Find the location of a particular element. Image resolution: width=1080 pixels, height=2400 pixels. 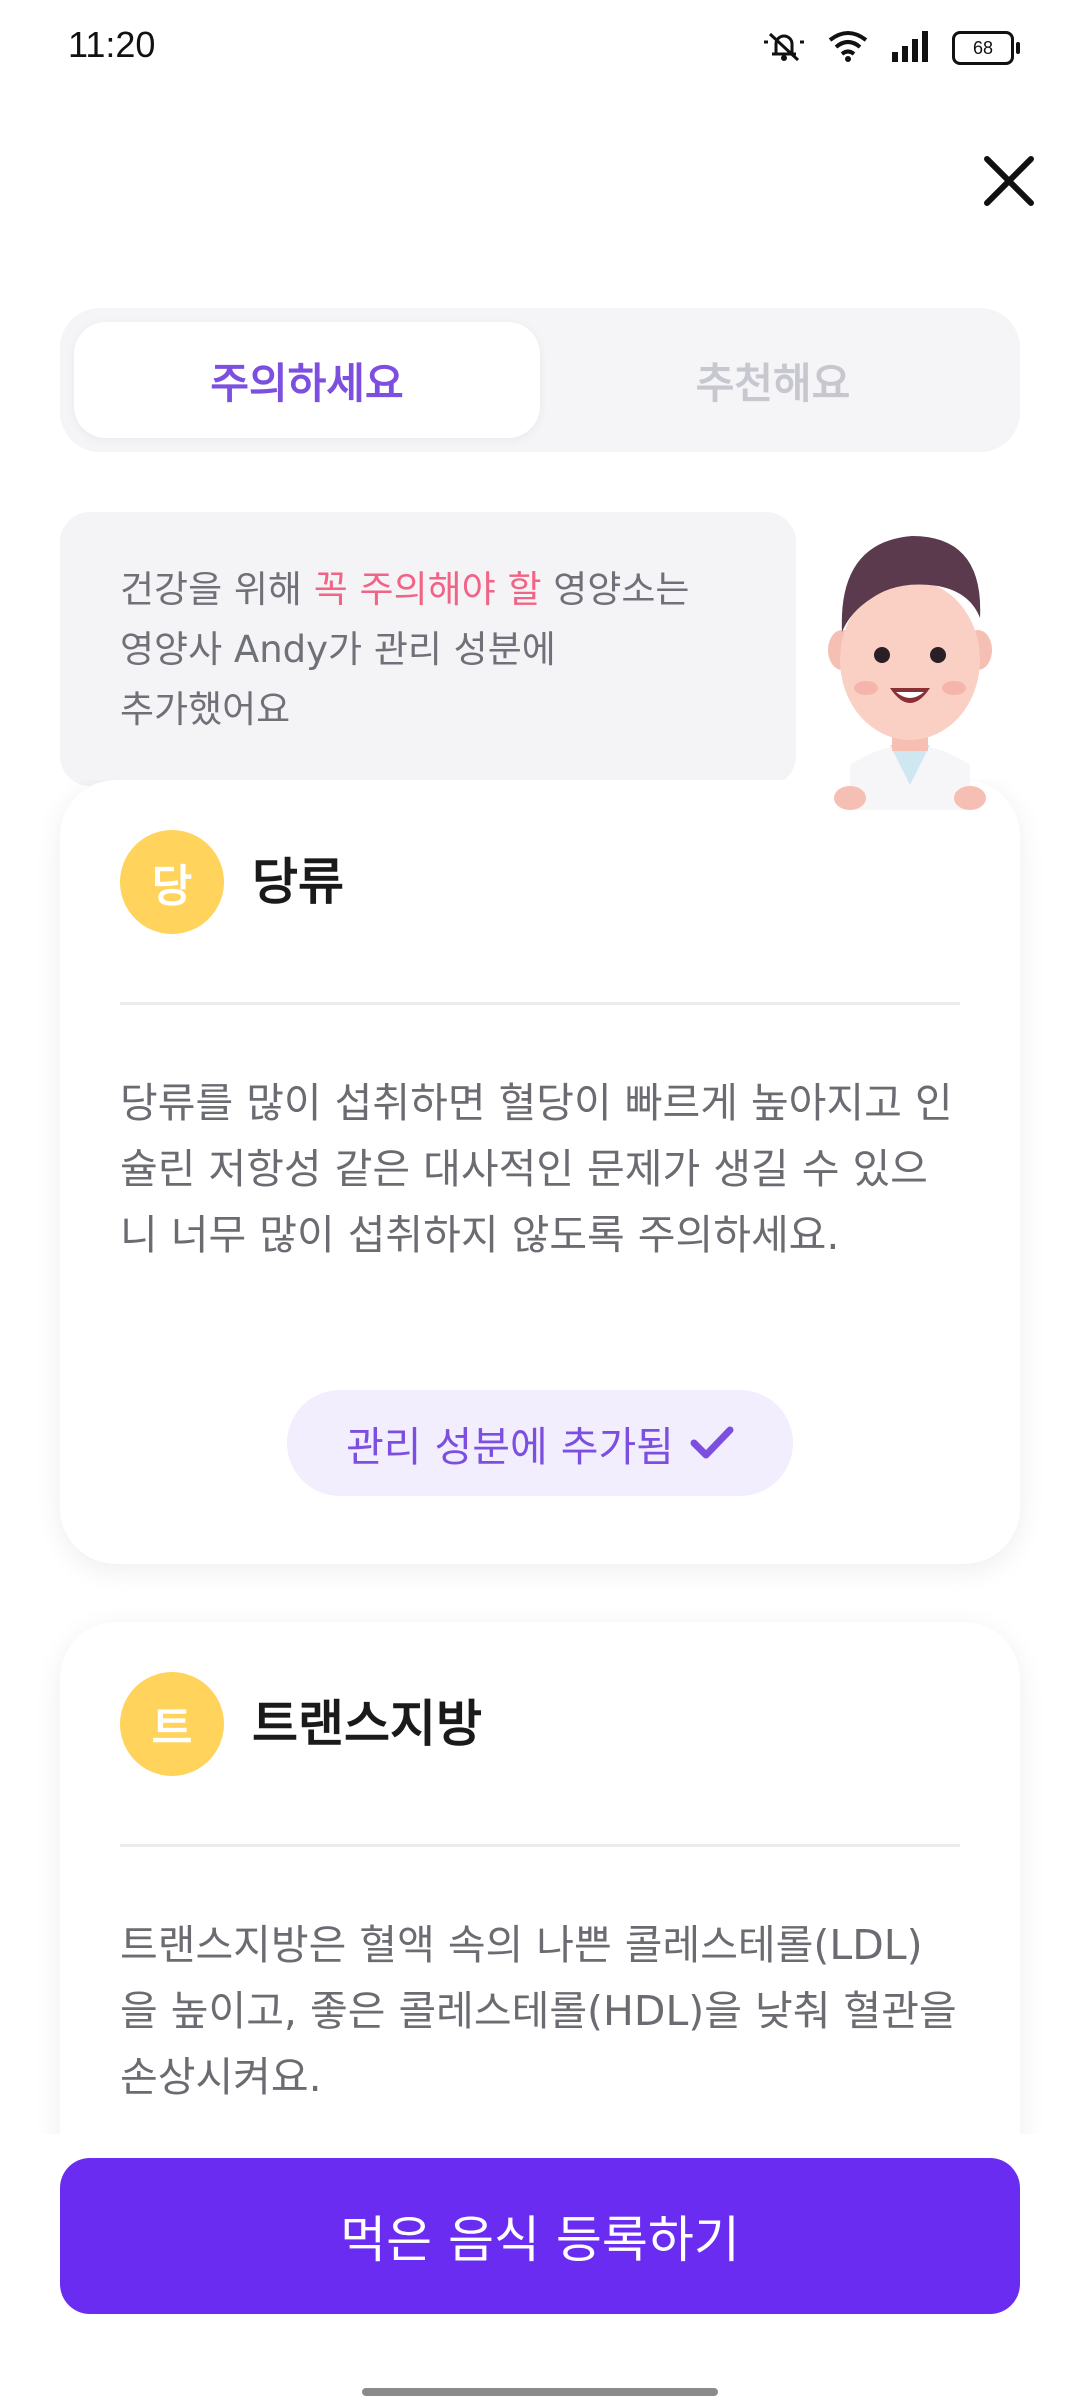

mute-icon is located at coordinates (784, 48).